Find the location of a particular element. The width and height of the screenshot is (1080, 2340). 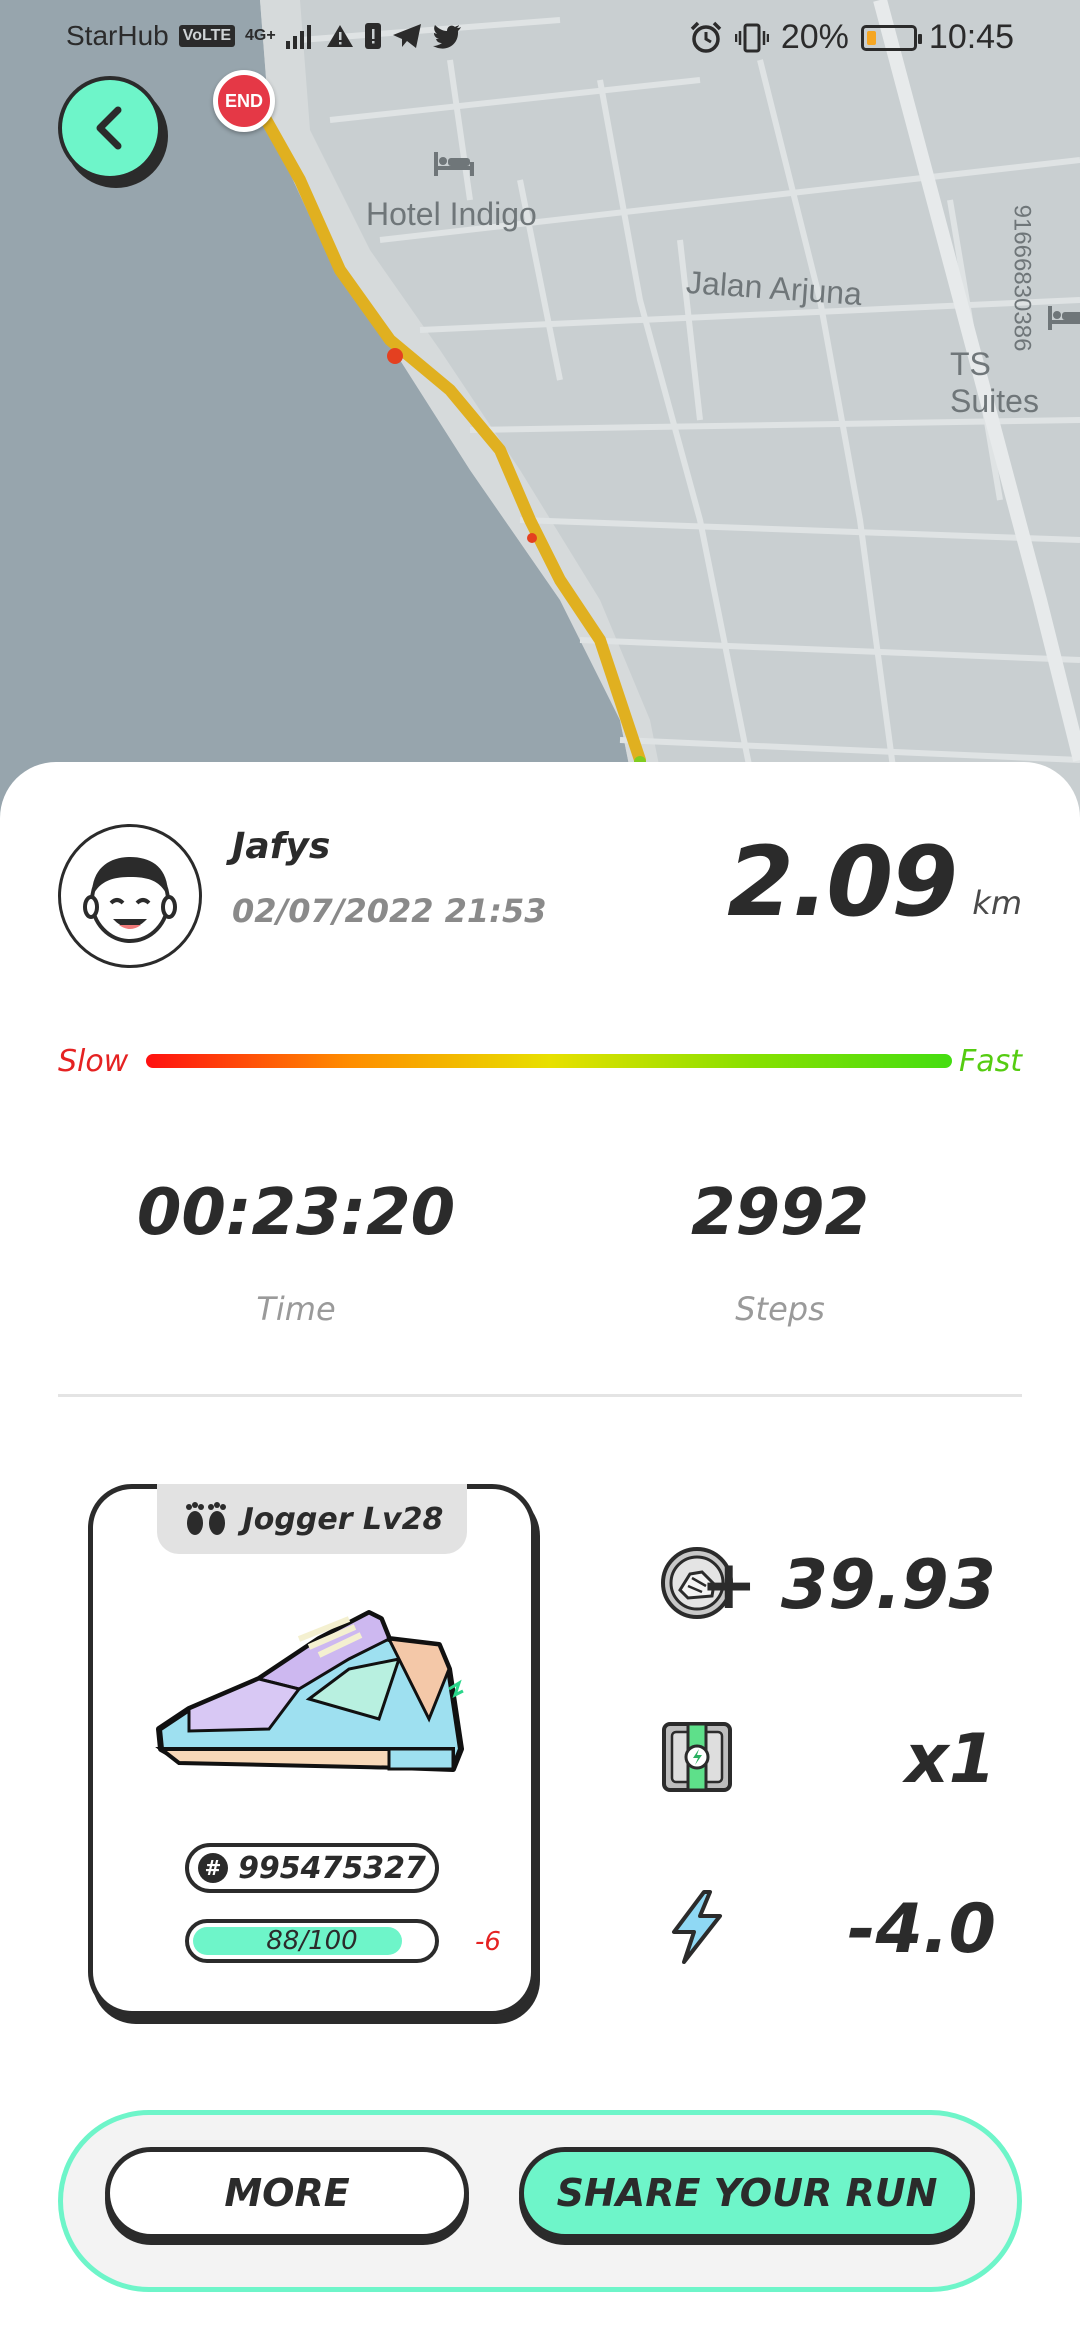

speed-legend: Slow Fast is located at coordinates (540, 1062).